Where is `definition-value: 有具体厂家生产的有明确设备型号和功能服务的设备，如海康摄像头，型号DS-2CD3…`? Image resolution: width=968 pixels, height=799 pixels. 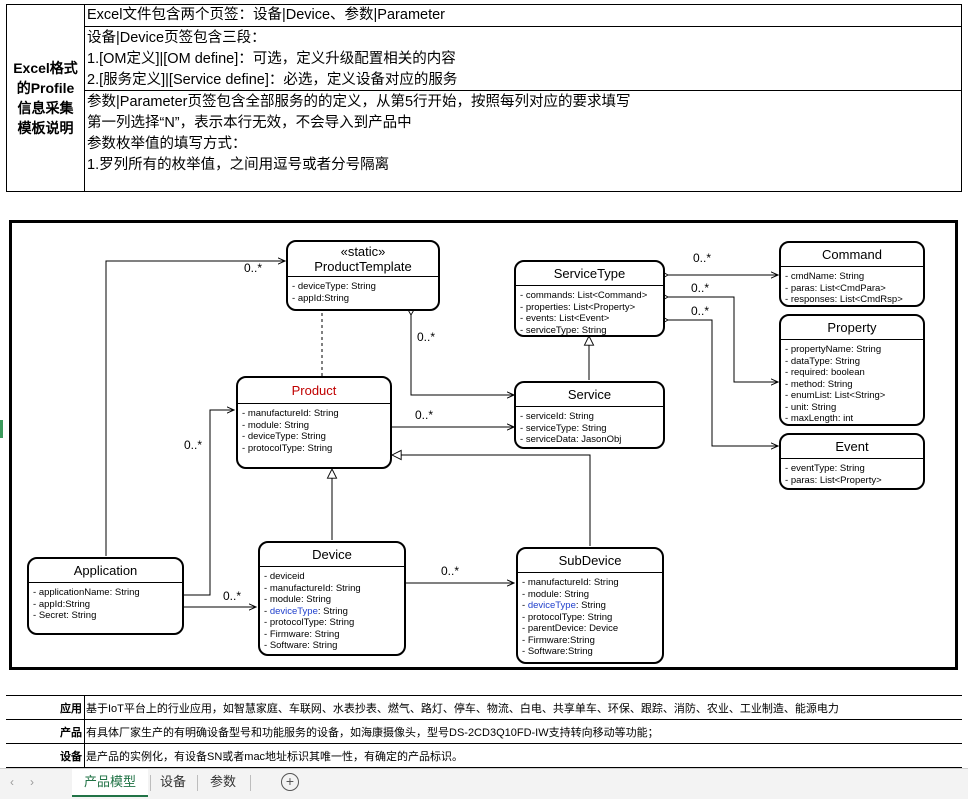 definition-value: 有具体厂家生产的有明确设备型号和功能服务的设备，如海康摄像头，型号DS-2CD3… is located at coordinates (372, 733).